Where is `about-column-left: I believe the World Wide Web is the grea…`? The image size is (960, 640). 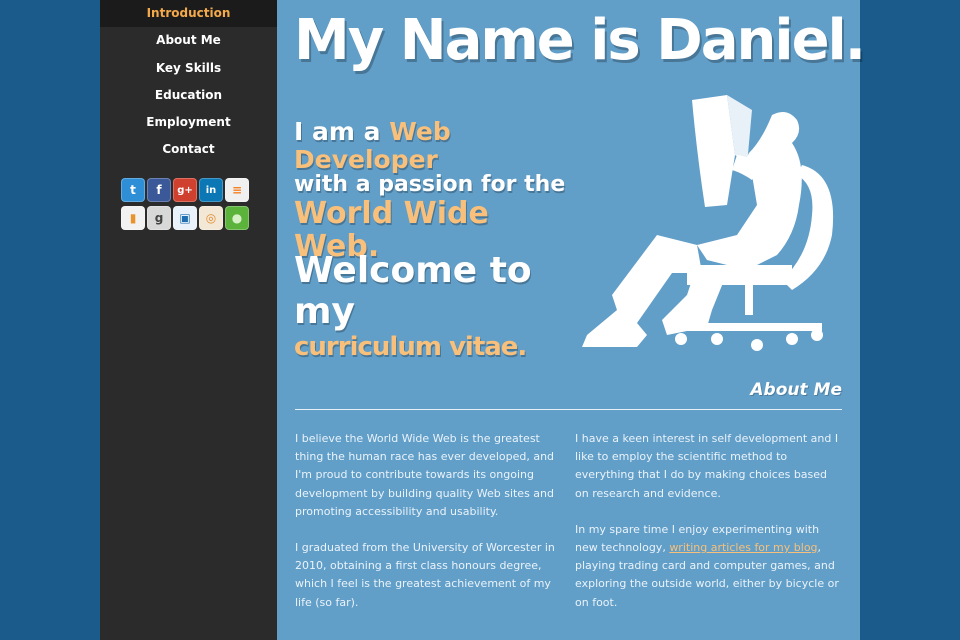
about-column-left: I believe the World Wide Web is the grea… is located at coordinates (429, 530).